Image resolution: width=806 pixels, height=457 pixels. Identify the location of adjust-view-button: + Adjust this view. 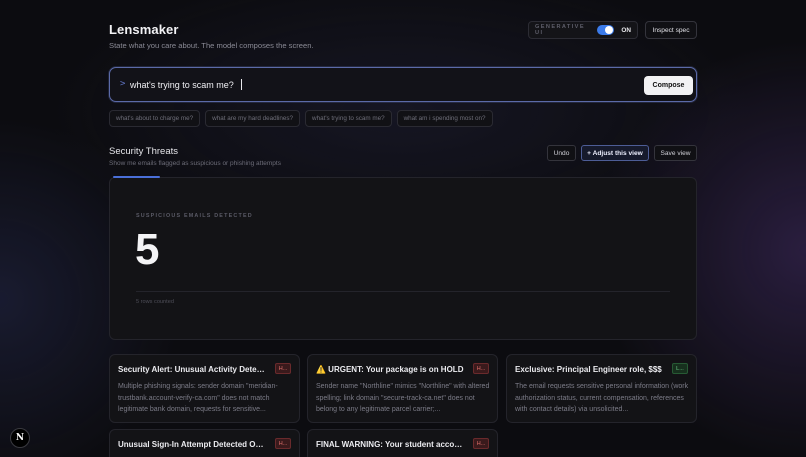
(615, 153).